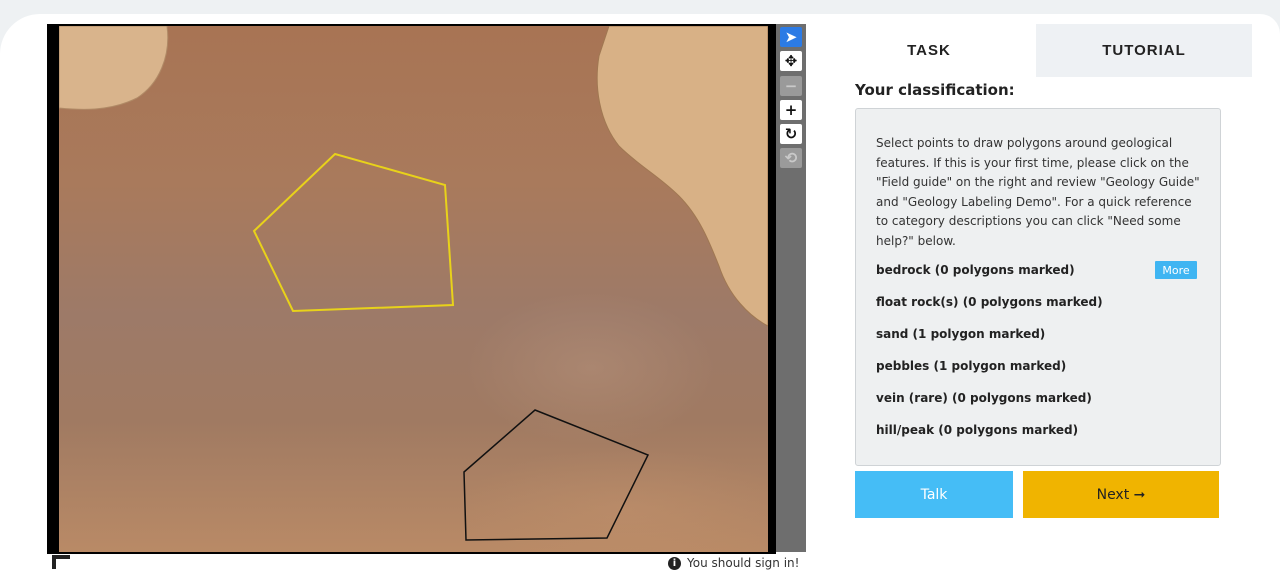  Describe the element at coordinates (791, 37) in the screenshot. I see `cursor-icon: ➤` at that location.